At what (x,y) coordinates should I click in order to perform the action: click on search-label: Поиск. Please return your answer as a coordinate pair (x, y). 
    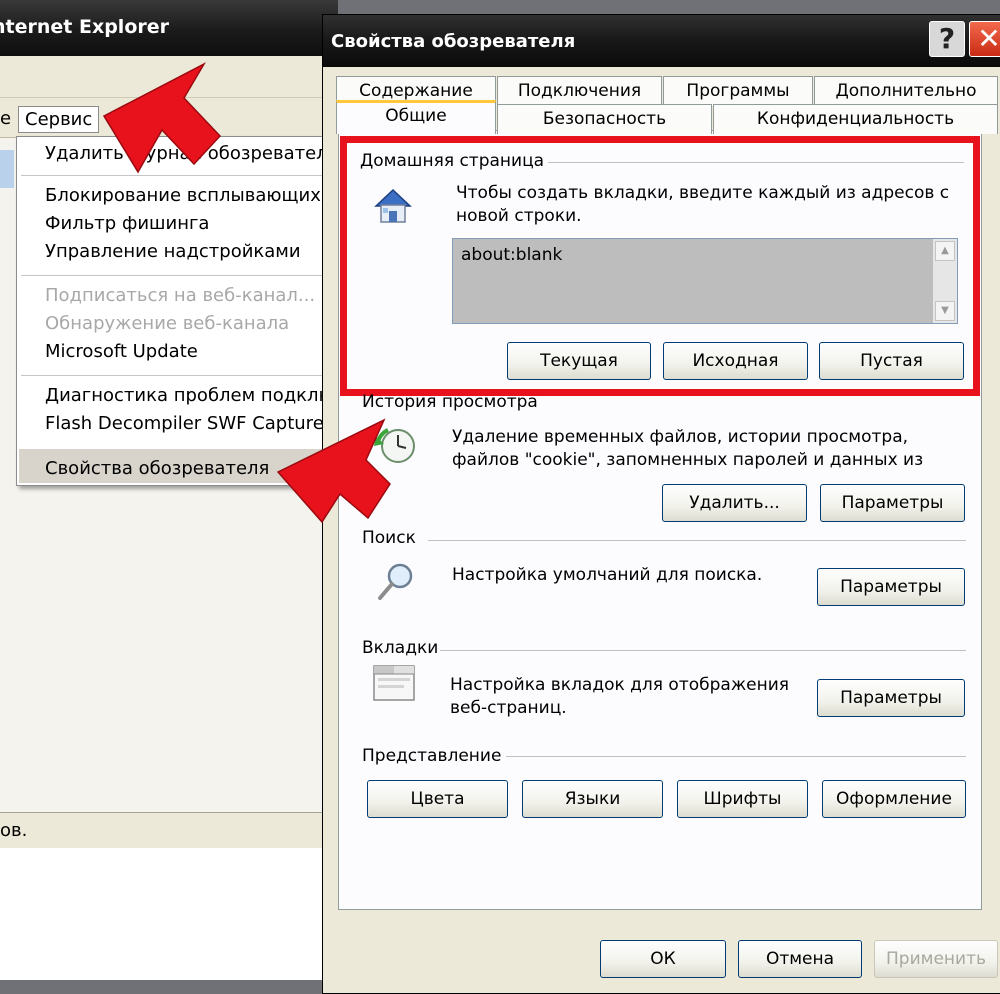
    Looking at the image, I should click on (389, 538).